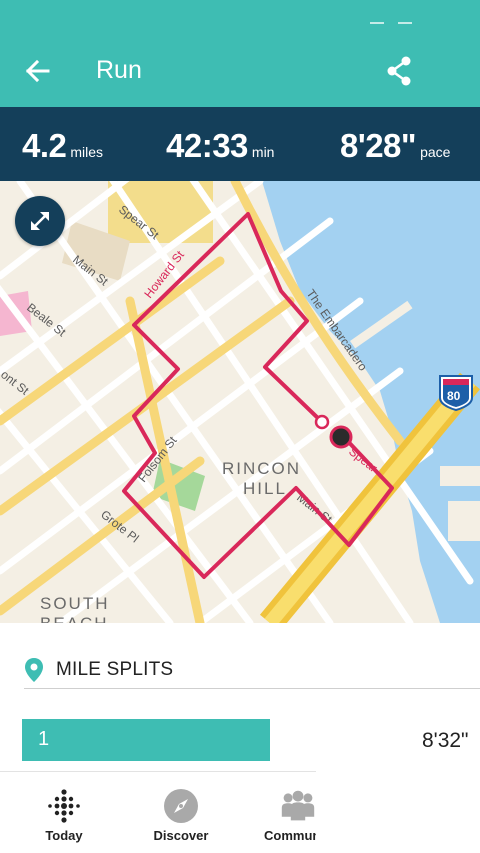 Image resolution: width=480 pixels, height=853 pixels. I want to click on share-button, so click(399, 71).